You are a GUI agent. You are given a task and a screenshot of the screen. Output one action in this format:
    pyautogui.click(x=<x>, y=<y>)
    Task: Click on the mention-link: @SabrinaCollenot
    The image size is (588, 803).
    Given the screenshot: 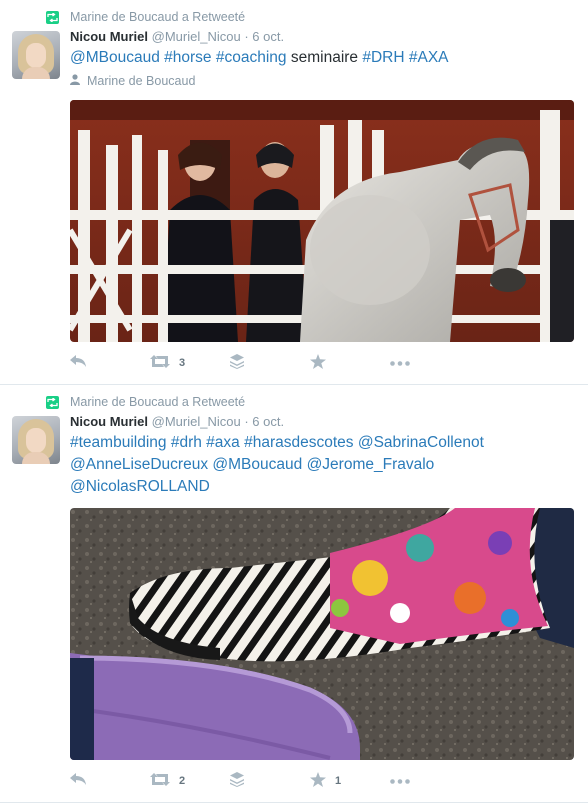 What is the action you would take?
    pyautogui.click(x=421, y=442)
    